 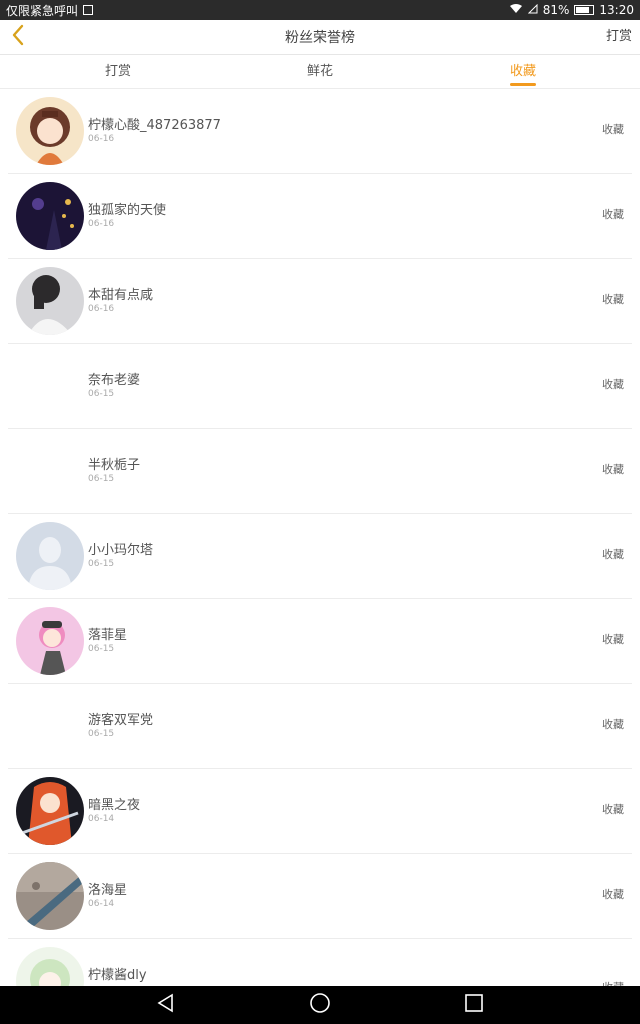 What do you see at coordinates (114, 380) in the screenshot?
I see `fan-name: 奈布老婆` at bounding box center [114, 380].